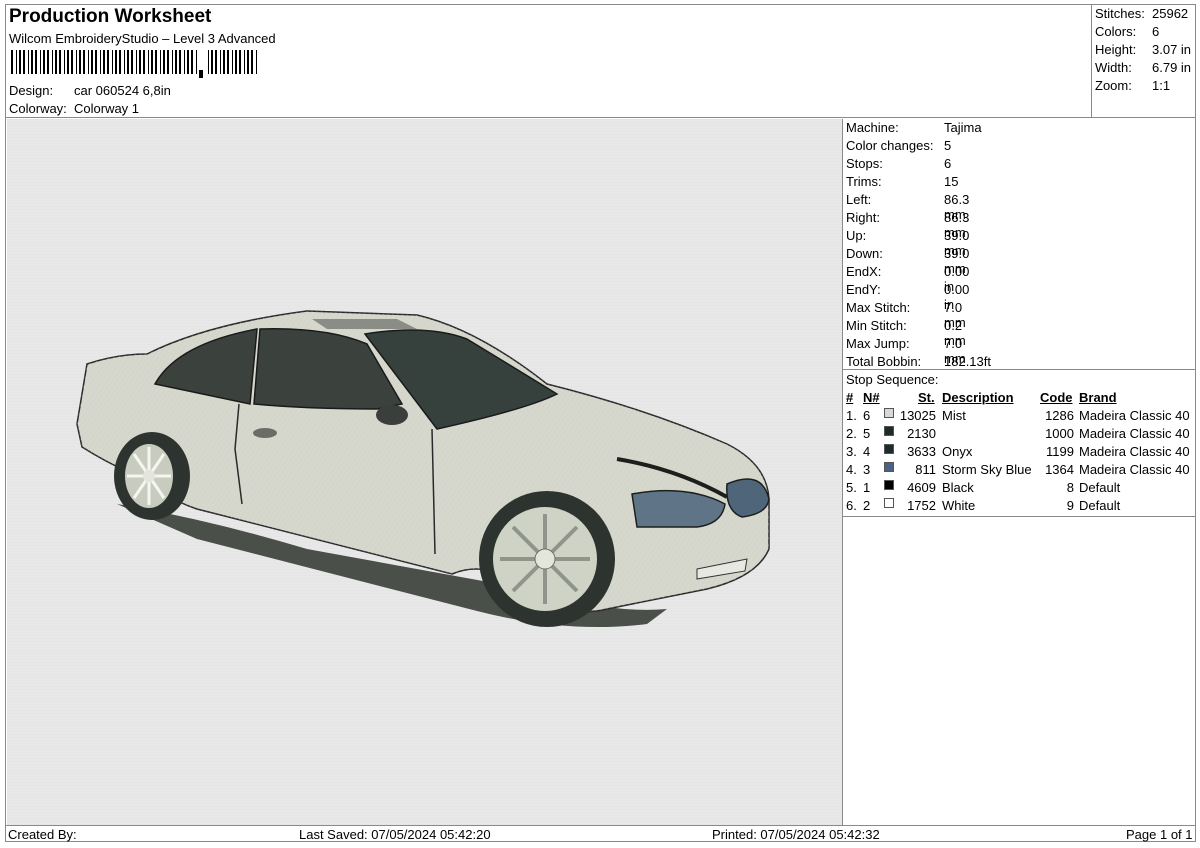 The height and width of the screenshot is (848, 1200). I want to click on machine-info-value: 5, so click(948, 145).